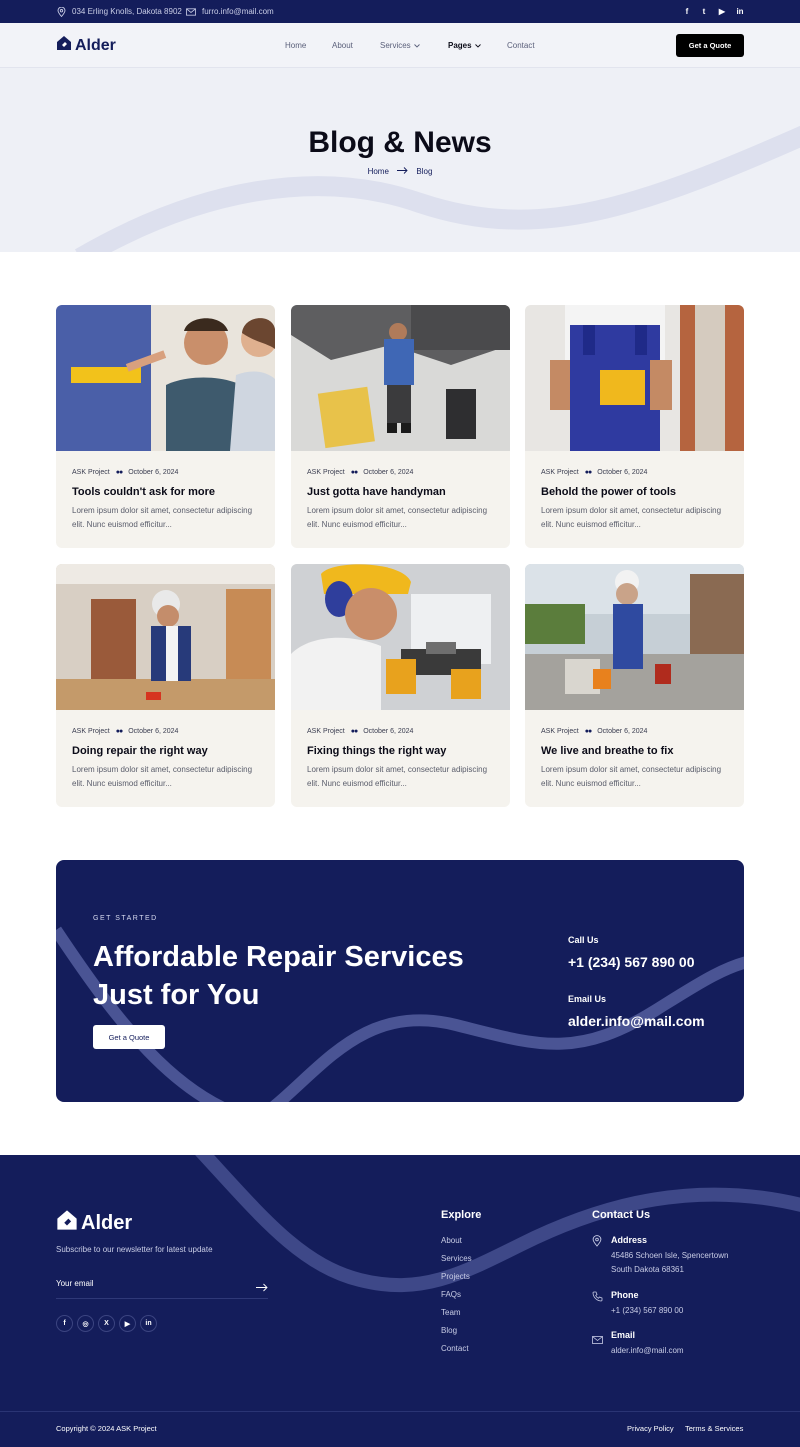  I want to click on blog-title: Fixing things the right way, so click(376, 751).